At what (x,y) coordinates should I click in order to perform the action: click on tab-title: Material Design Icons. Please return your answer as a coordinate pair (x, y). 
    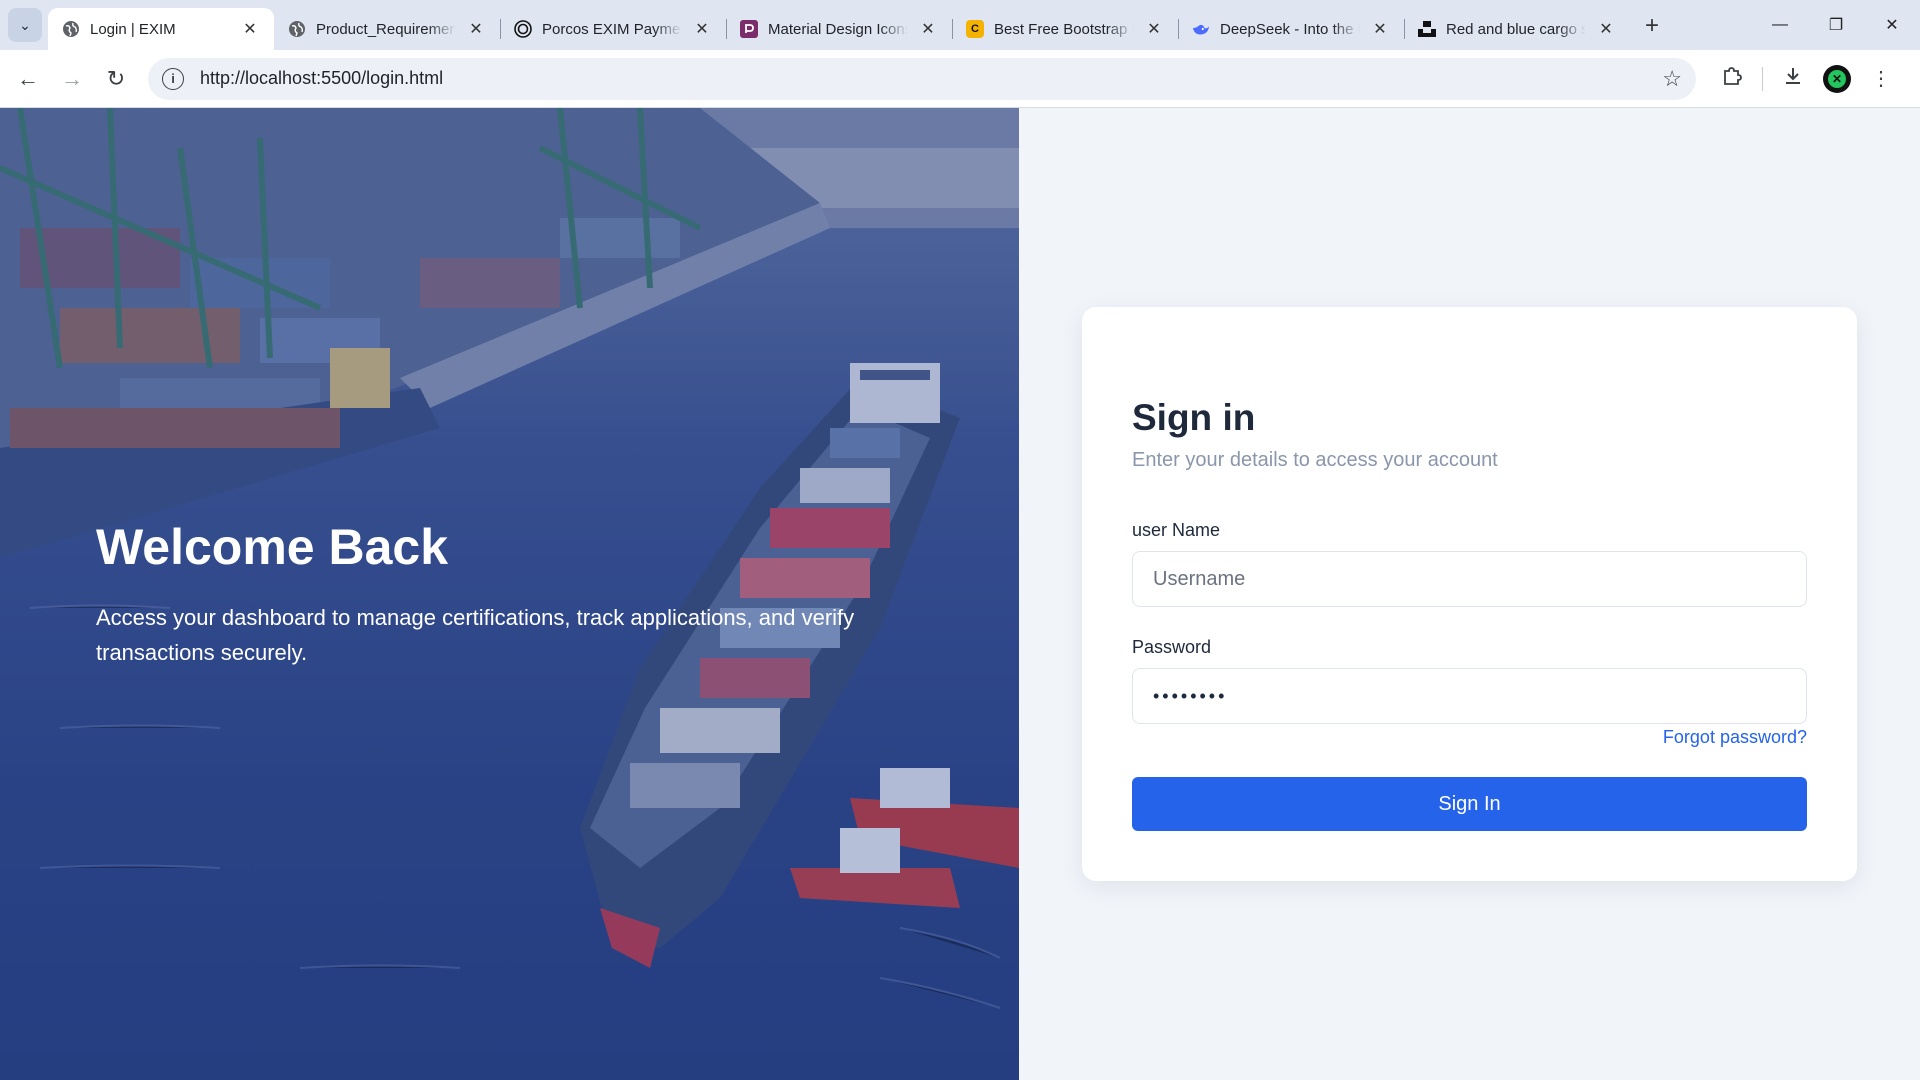
    Looking at the image, I should click on (838, 29).